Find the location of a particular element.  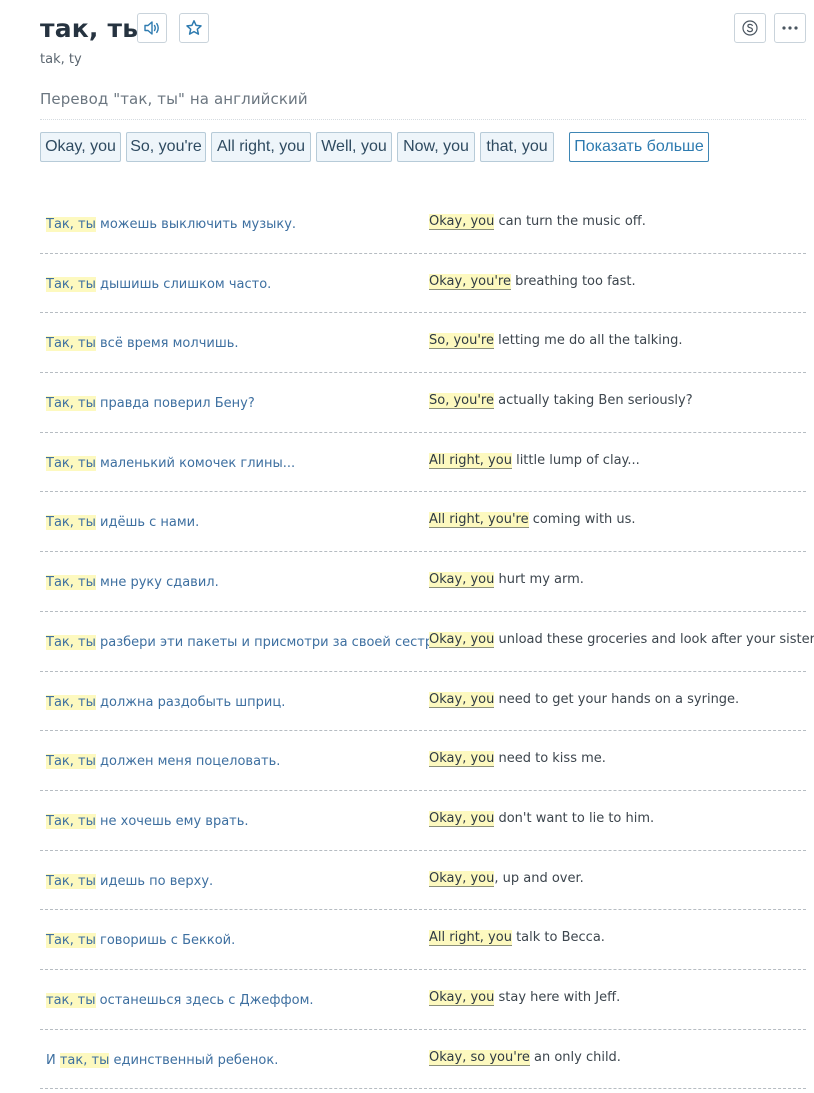

entry-header: так, ты tak, ty is located at coordinates (423, 40).